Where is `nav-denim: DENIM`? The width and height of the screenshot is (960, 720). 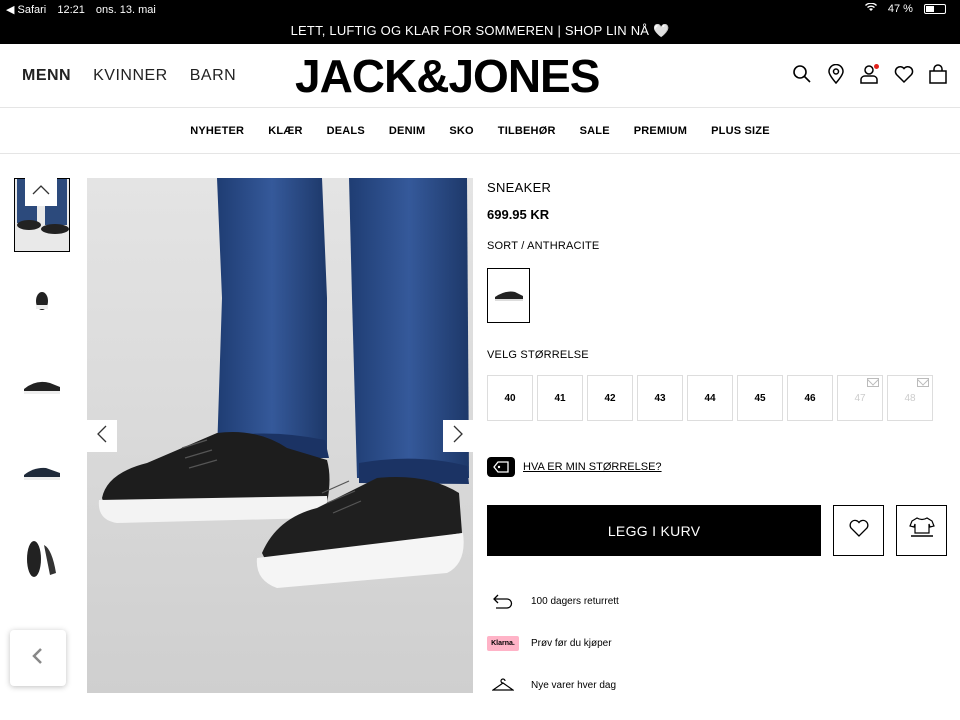
nav-denim: DENIM is located at coordinates (407, 131).